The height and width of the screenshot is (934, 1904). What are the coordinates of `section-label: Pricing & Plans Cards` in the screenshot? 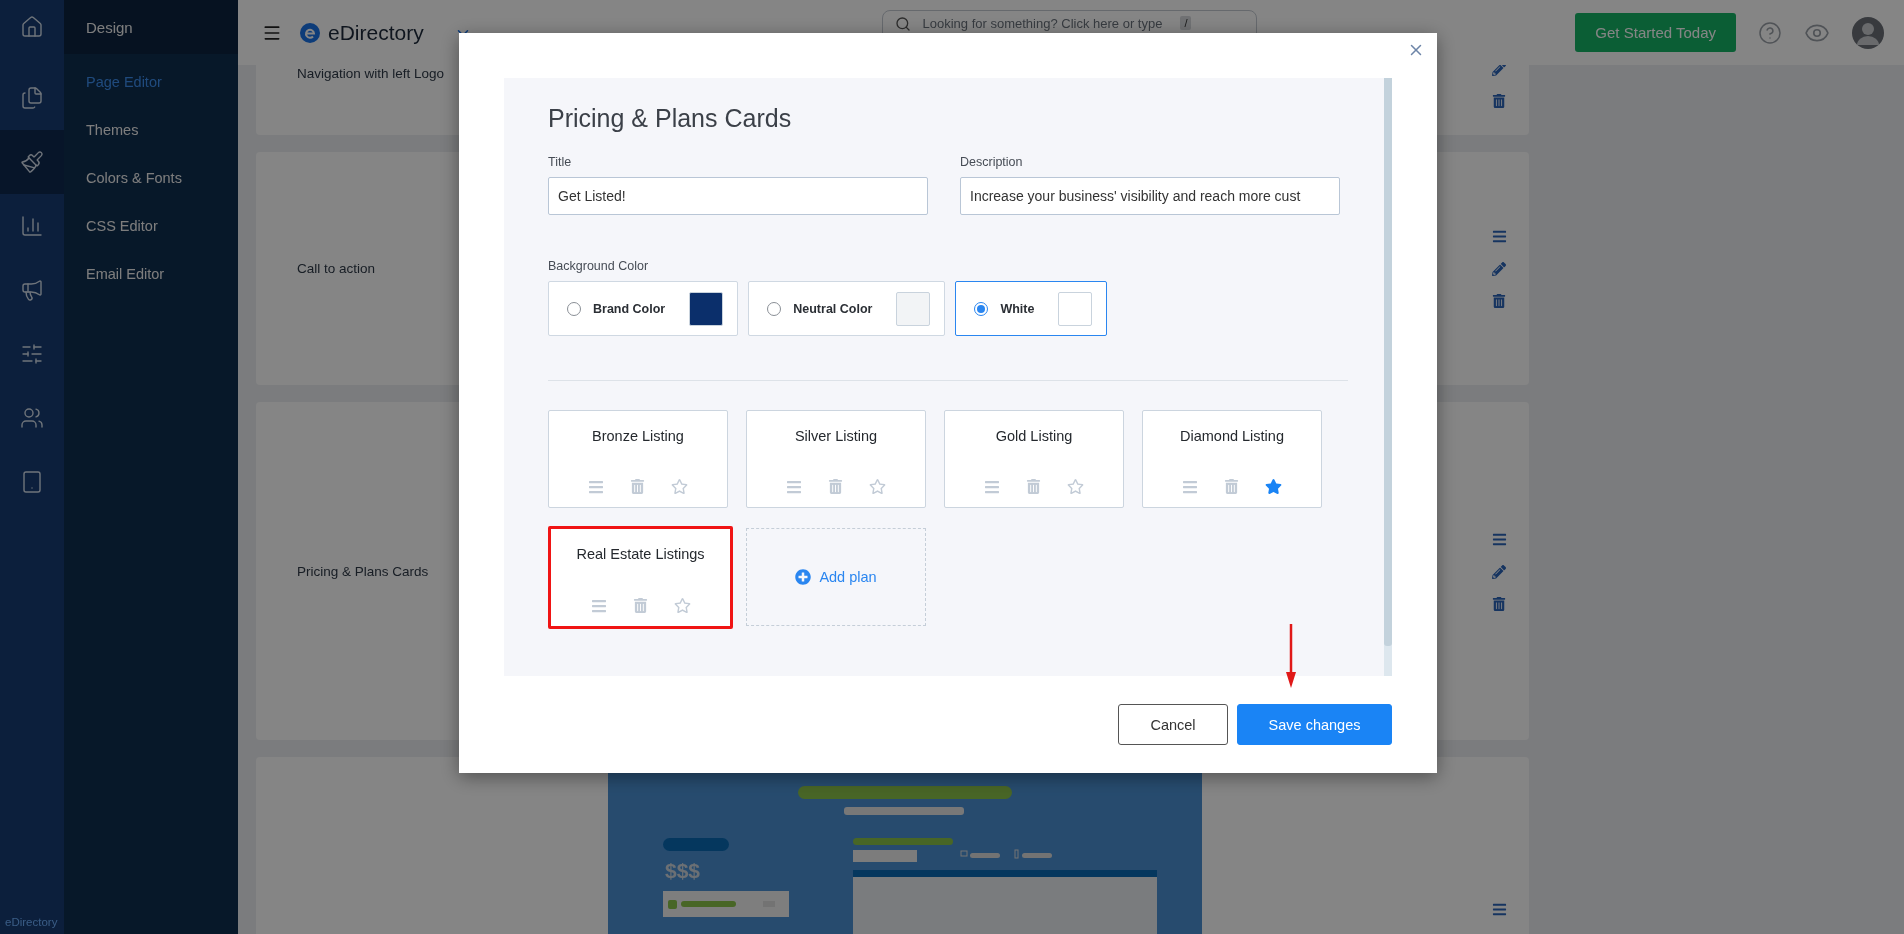 It's located at (363, 571).